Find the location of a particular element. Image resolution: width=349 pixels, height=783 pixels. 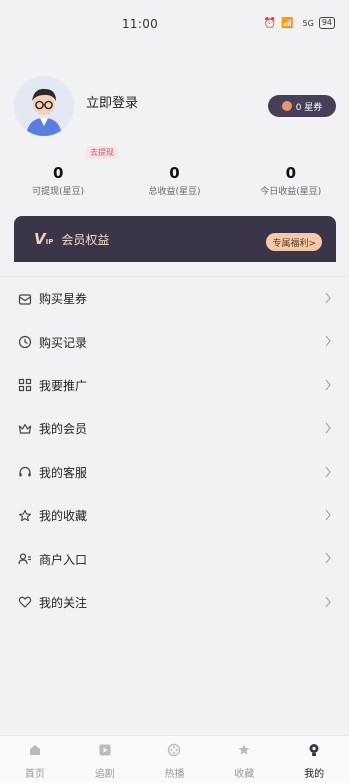

menu-label: 购买星券 is located at coordinates (63, 299).